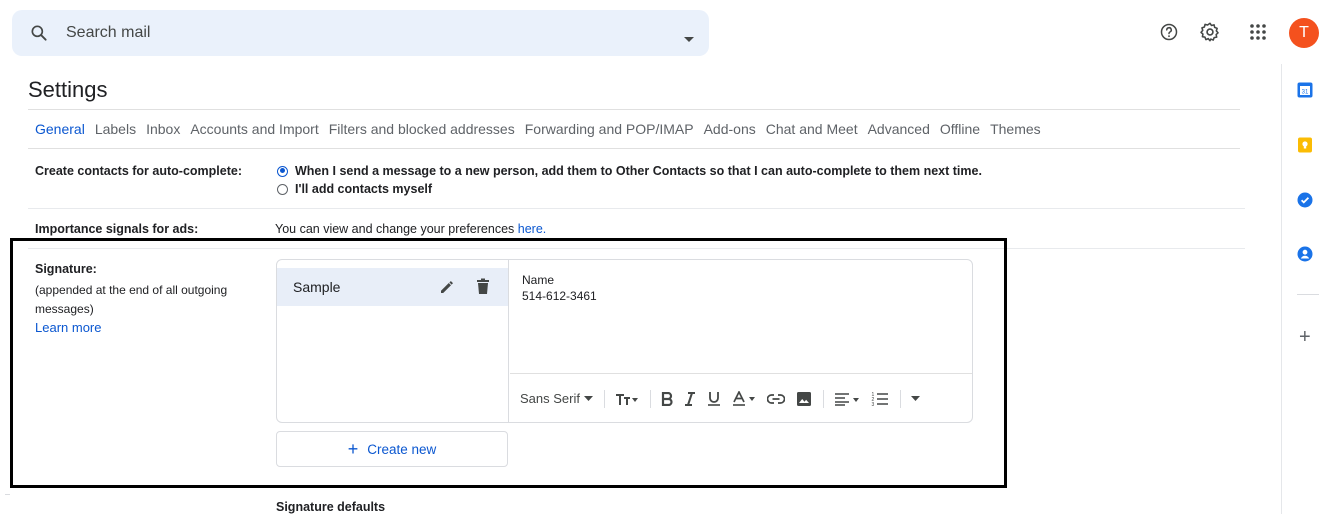 The height and width of the screenshot is (514, 1325). I want to click on font-size-icon, so click(627, 399).